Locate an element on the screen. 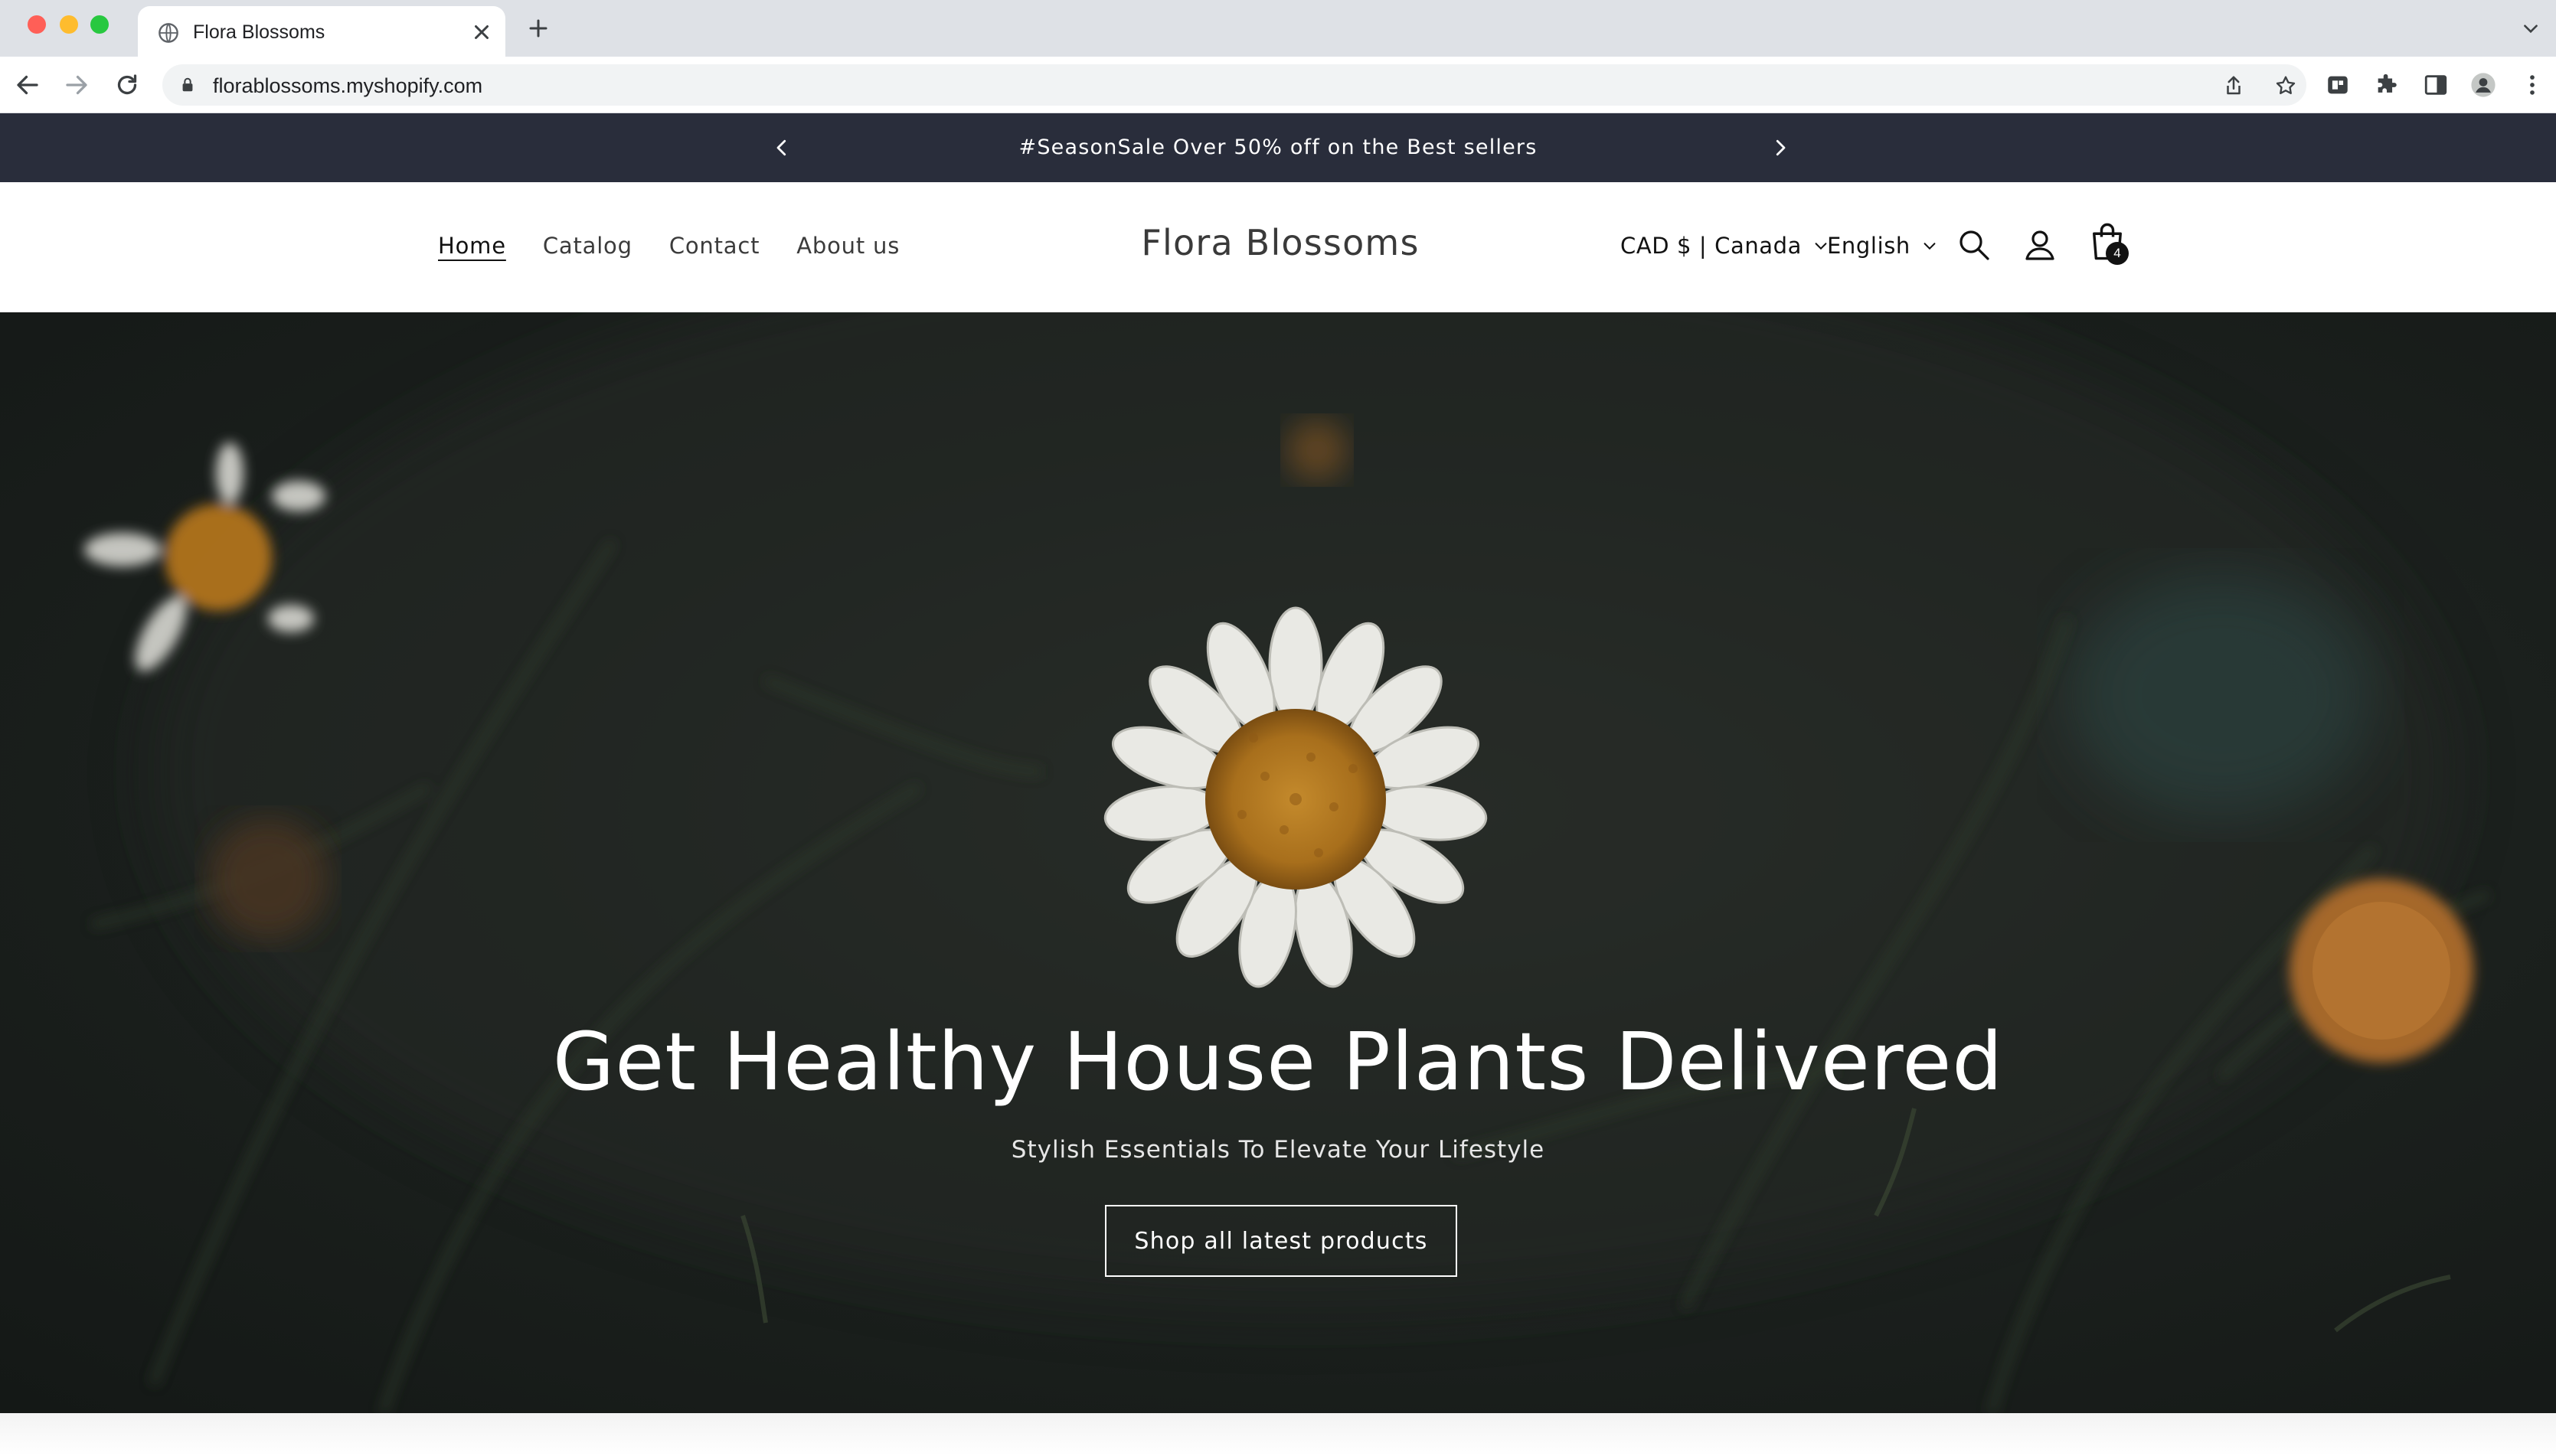 This screenshot has width=2556, height=1456. window-maximize-button is located at coordinates (99, 24).